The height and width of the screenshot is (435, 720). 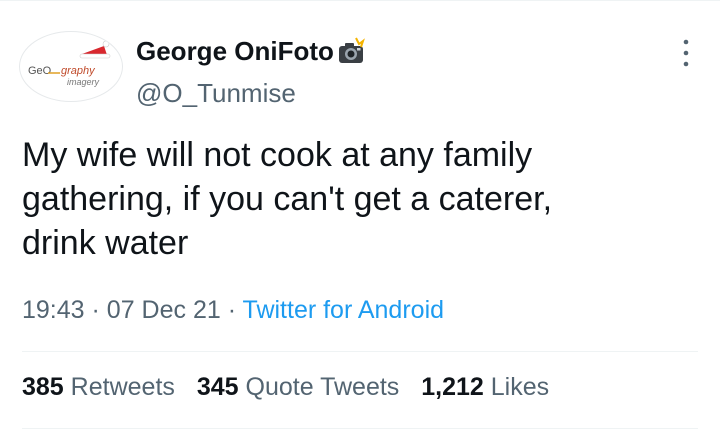 I want to click on display-name-text: George OniFoto, so click(x=235, y=51).